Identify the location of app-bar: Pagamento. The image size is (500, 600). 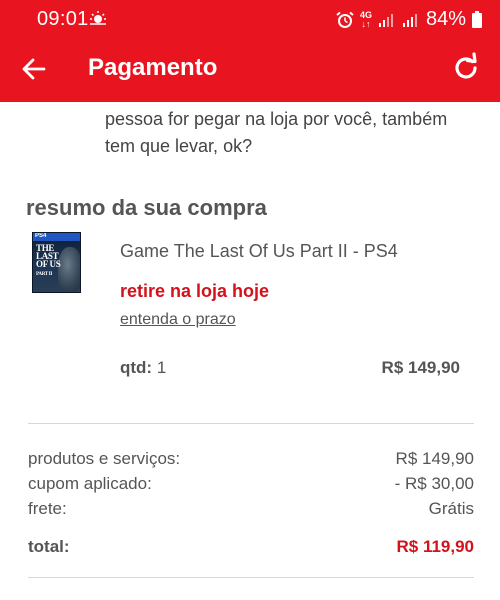
(250, 69).